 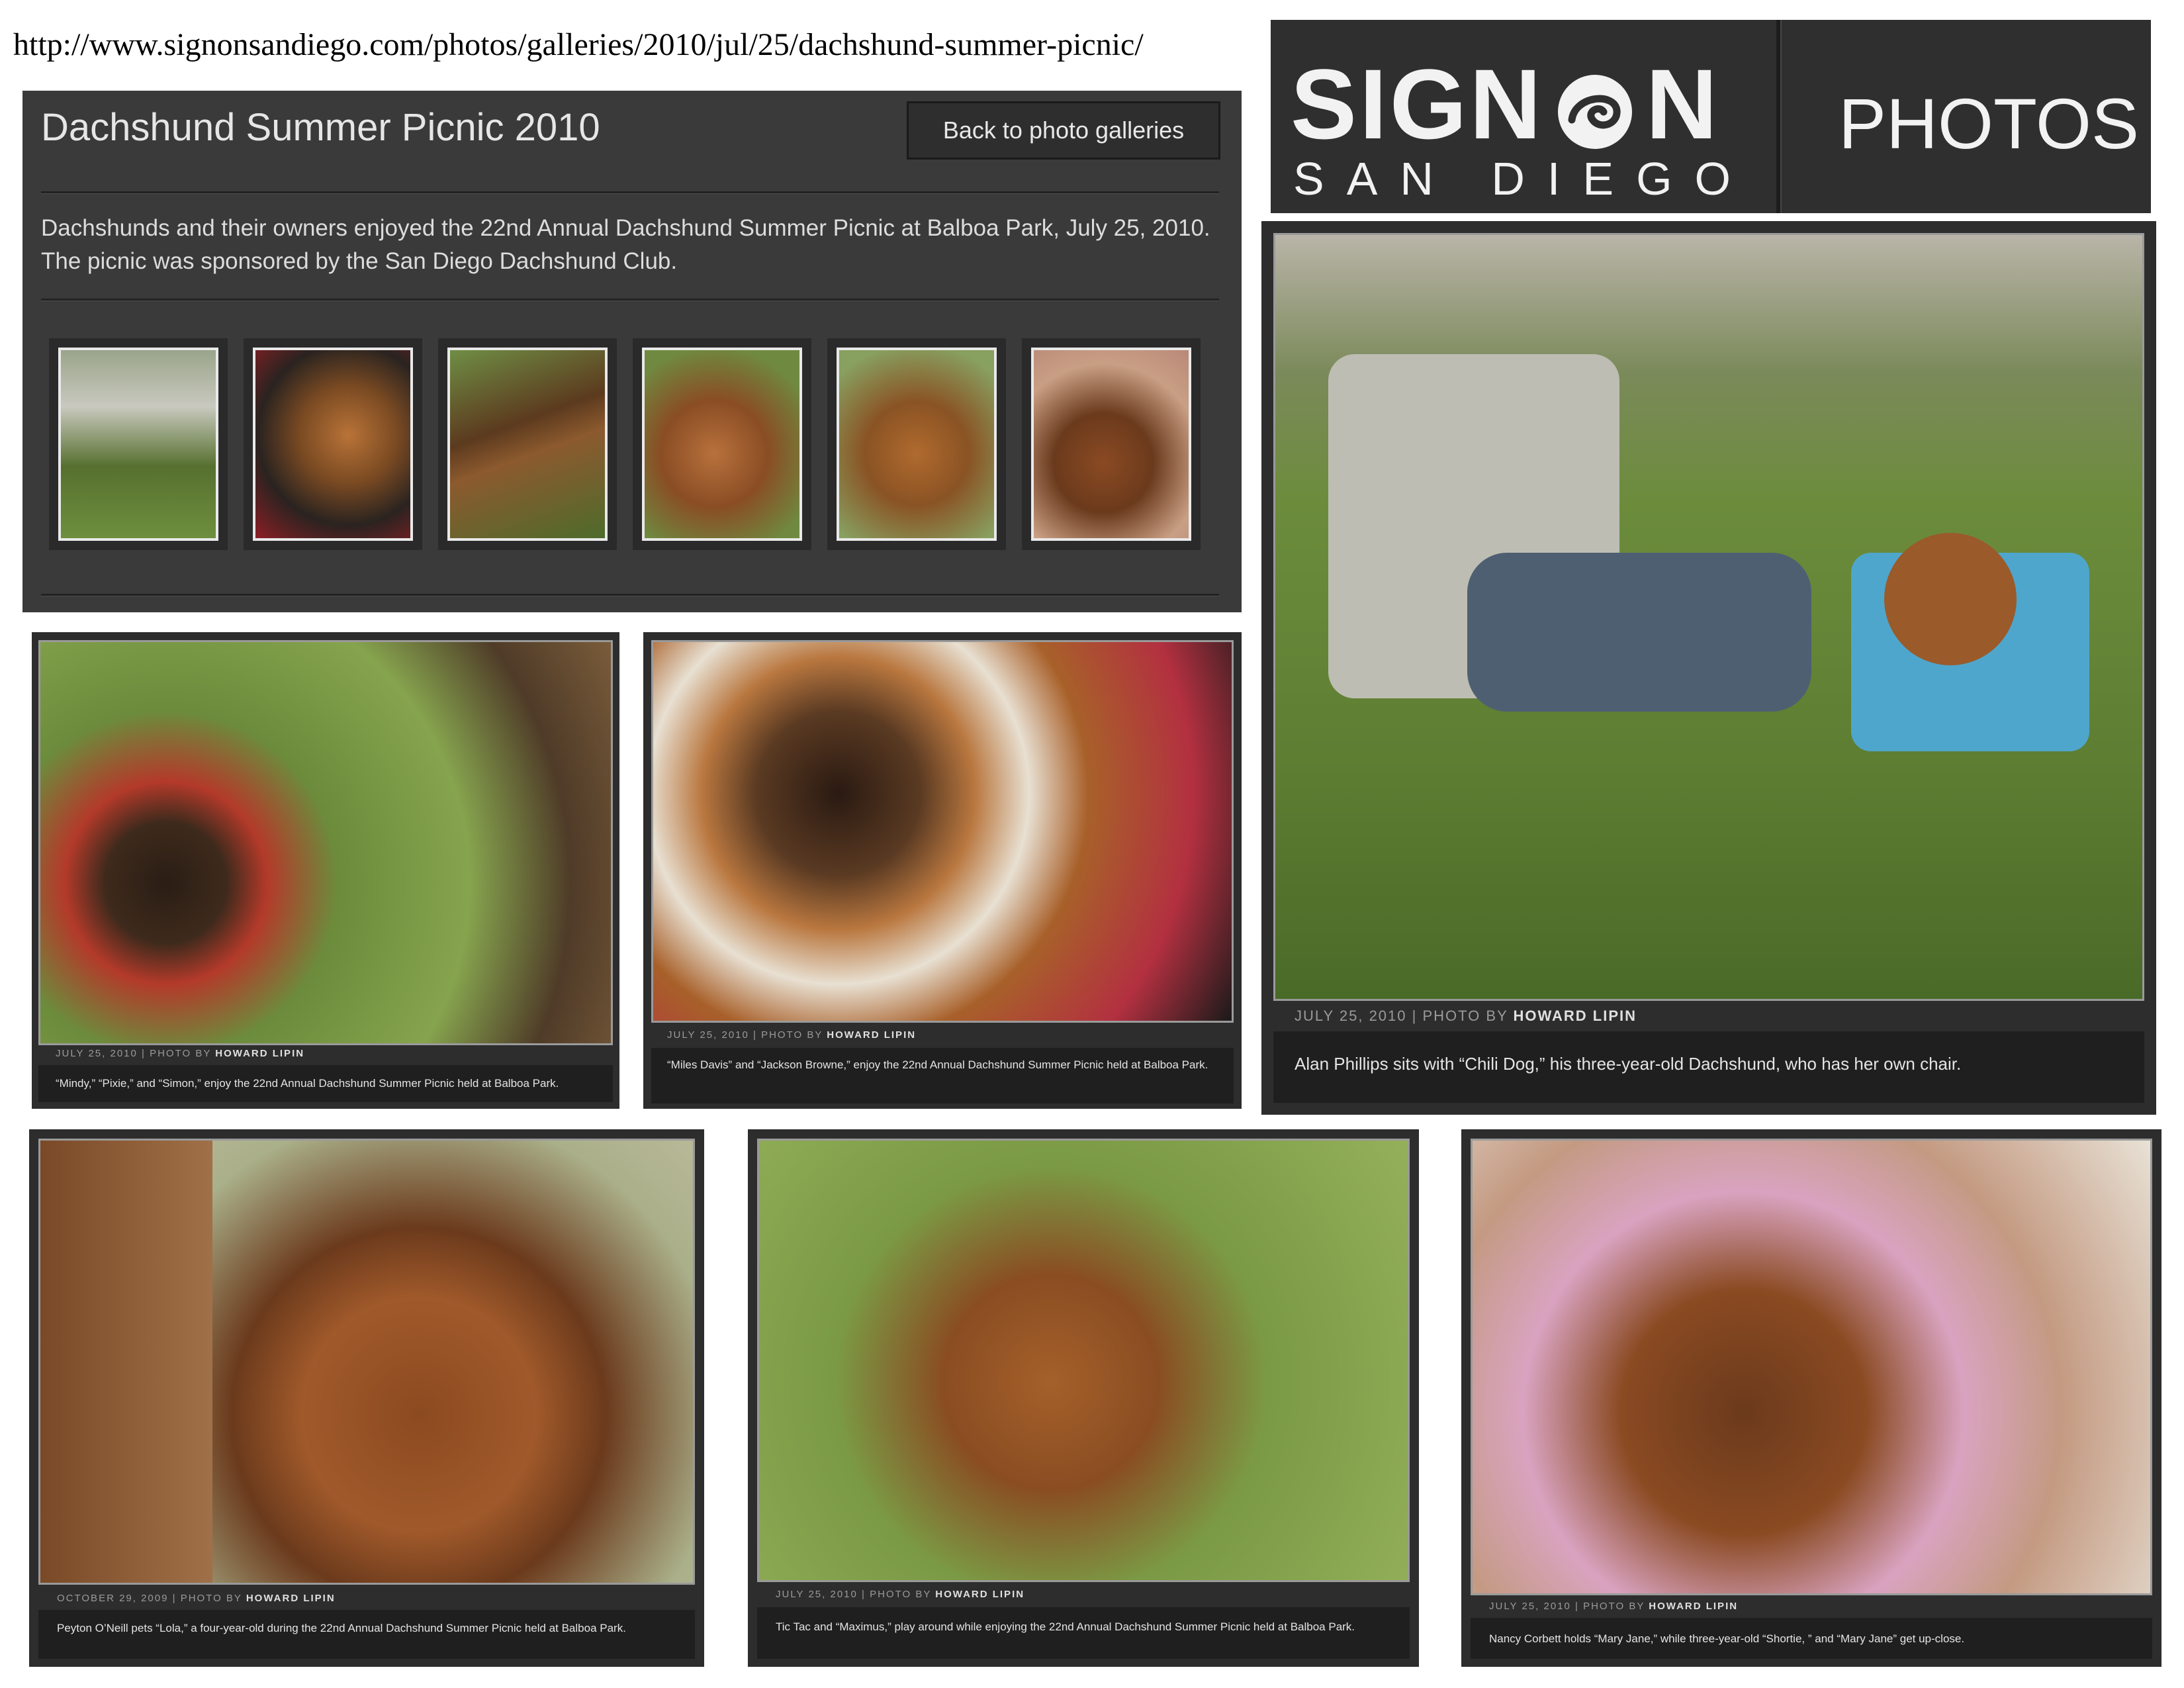 I want to click on logo-text: N, so click(x=1683, y=104).